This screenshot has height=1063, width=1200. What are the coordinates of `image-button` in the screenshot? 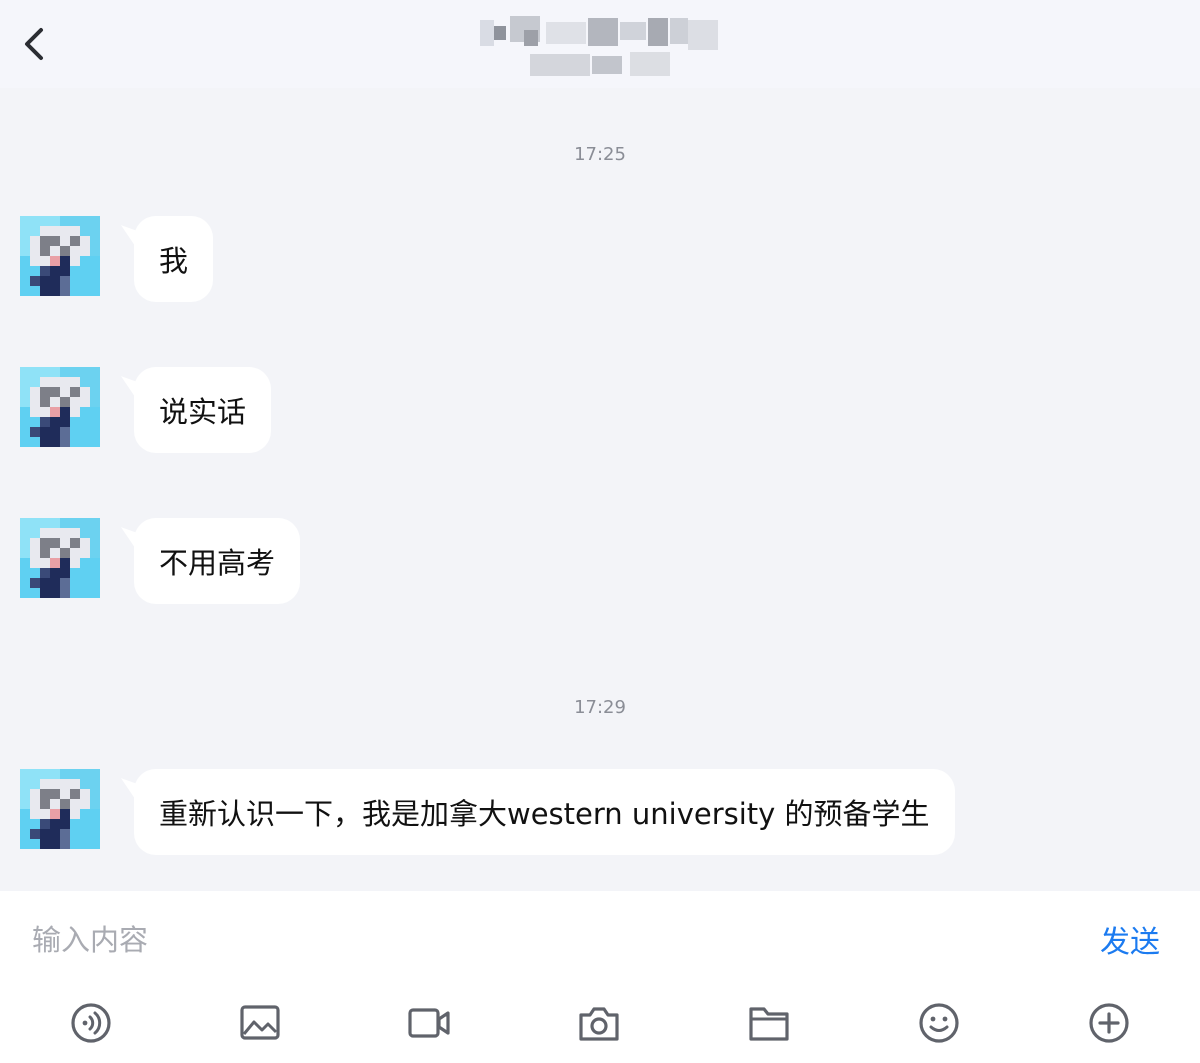 It's located at (260, 1023).